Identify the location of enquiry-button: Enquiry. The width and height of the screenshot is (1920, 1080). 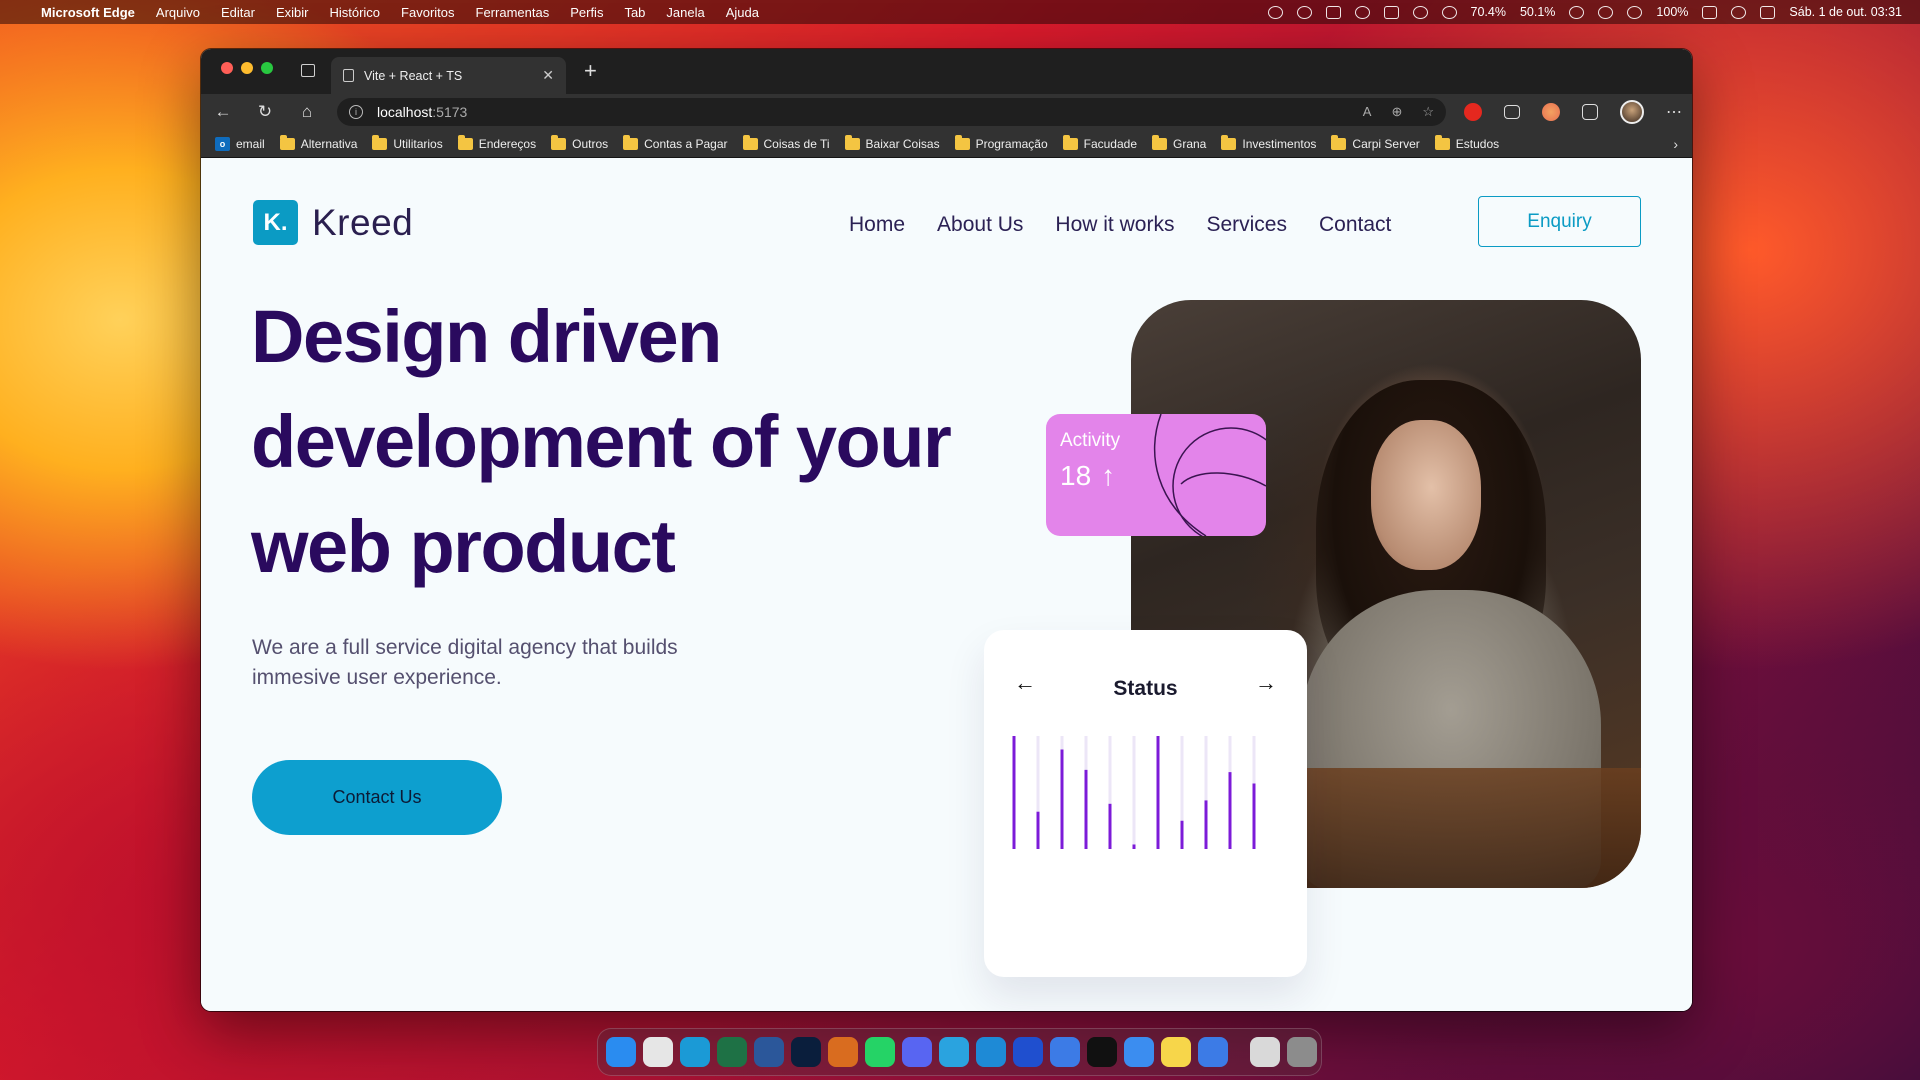
(1559, 221).